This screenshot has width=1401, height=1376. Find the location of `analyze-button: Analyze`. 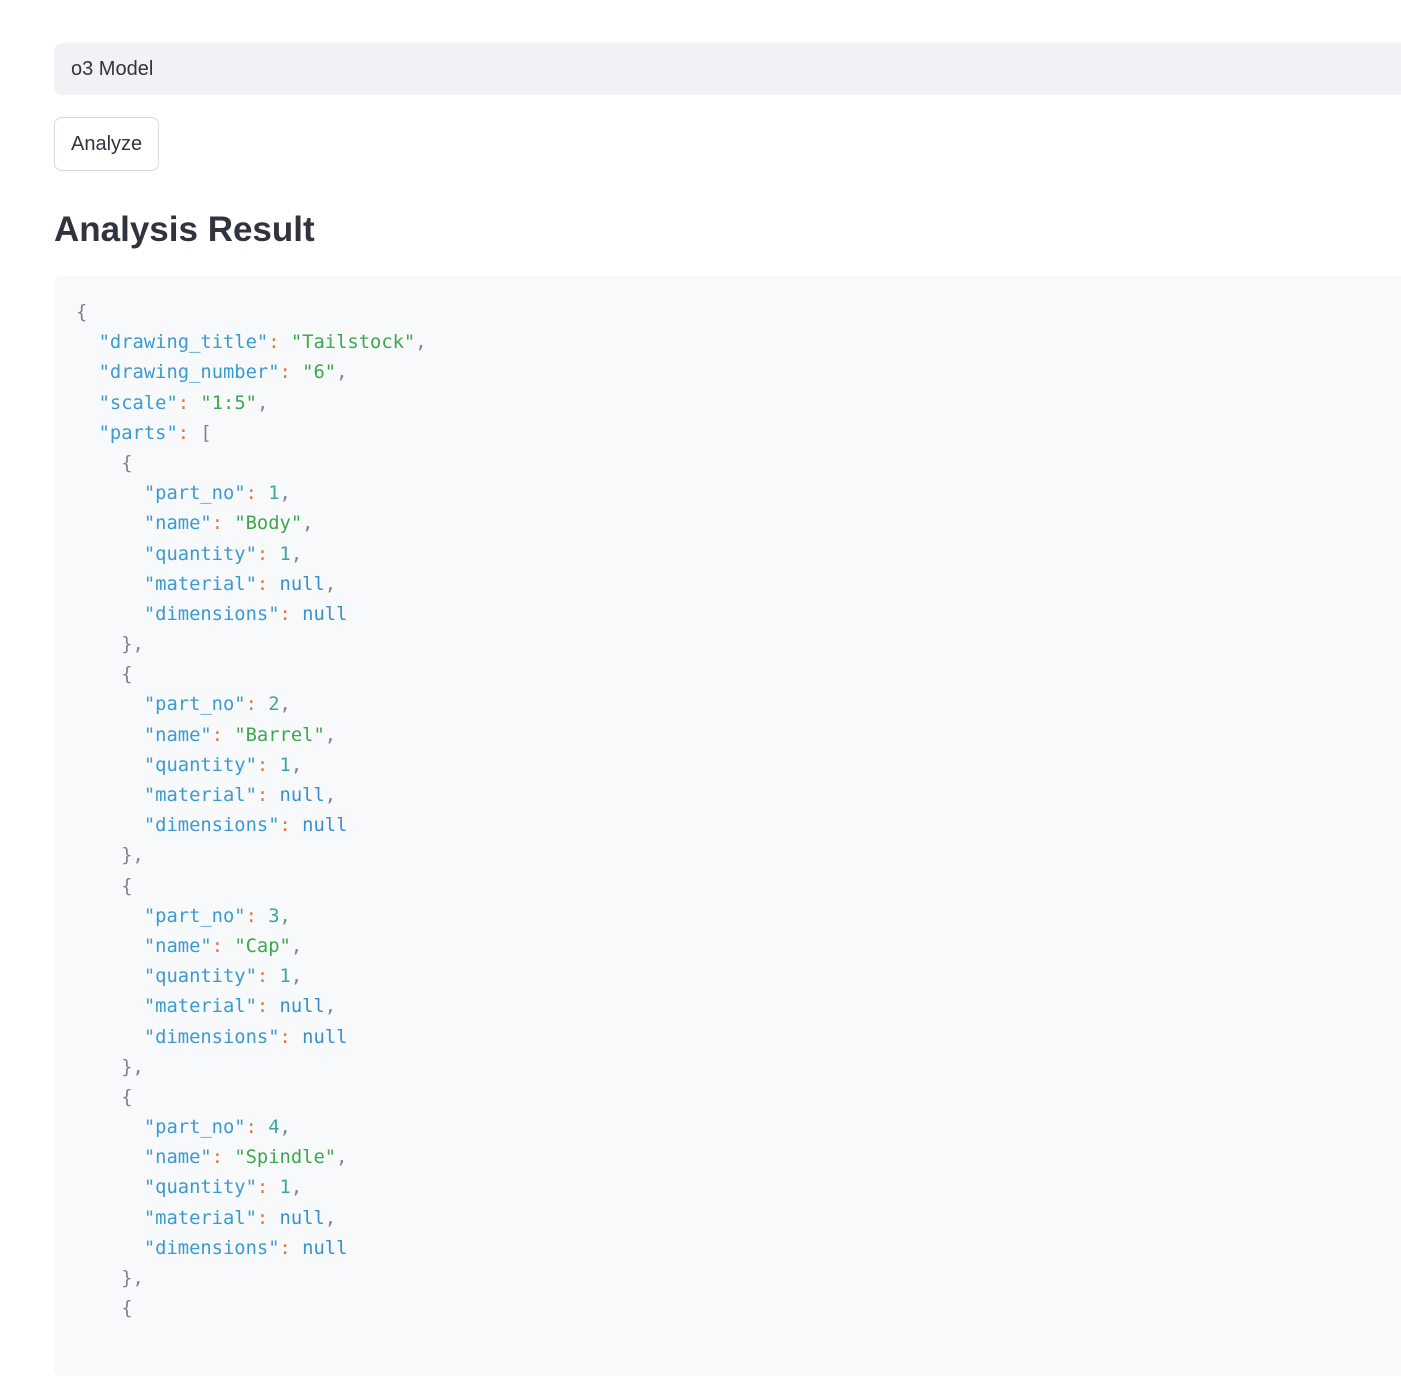

analyze-button: Analyze is located at coordinates (107, 144).